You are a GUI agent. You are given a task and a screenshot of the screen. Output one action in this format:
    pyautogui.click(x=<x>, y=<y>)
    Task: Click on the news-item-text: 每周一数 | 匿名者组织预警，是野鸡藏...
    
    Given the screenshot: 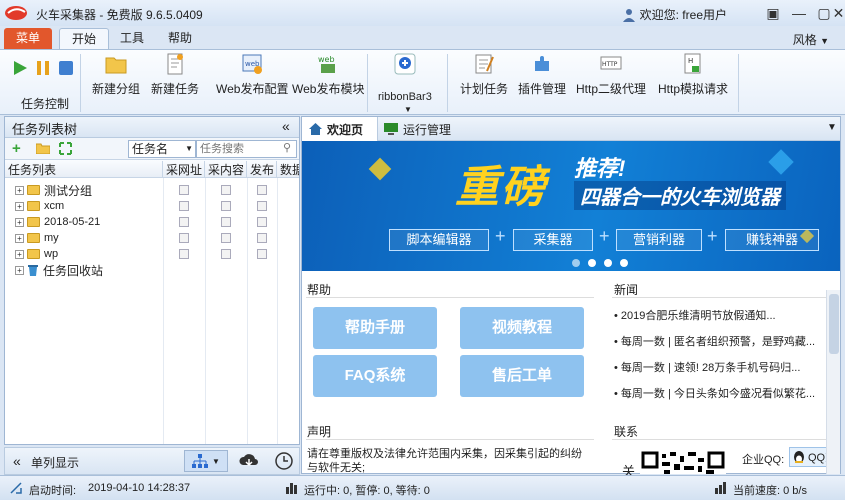 What is the action you would take?
    pyautogui.click(x=718, y=342)
    